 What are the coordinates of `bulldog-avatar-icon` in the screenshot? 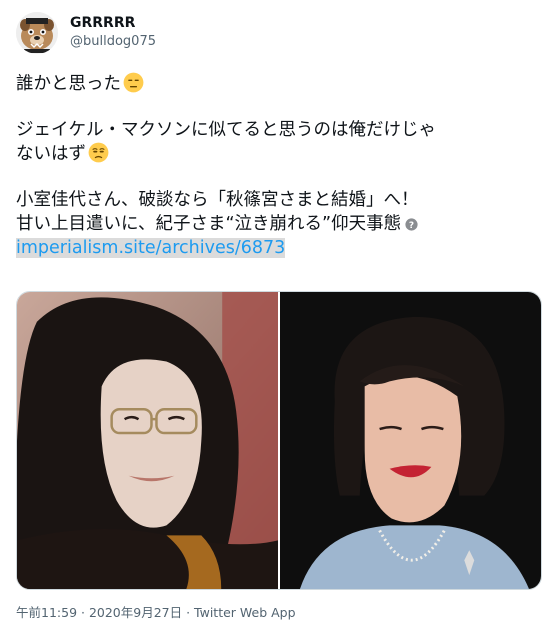 It's located at (37, 33).